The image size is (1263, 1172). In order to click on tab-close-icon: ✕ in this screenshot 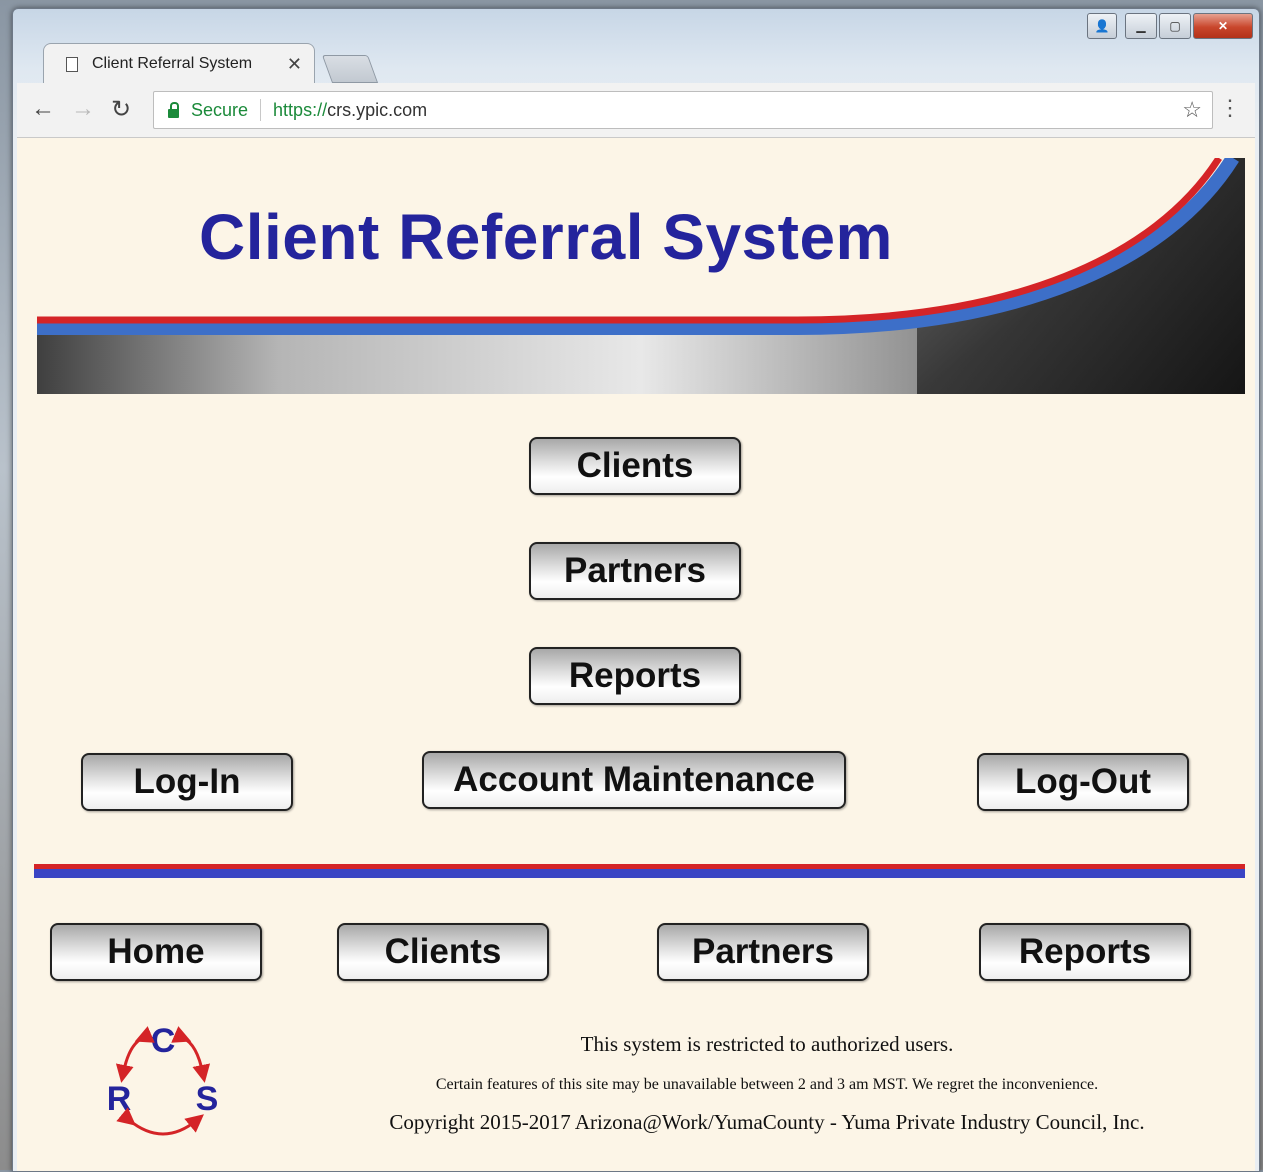, I will do `click(294, 64)`.